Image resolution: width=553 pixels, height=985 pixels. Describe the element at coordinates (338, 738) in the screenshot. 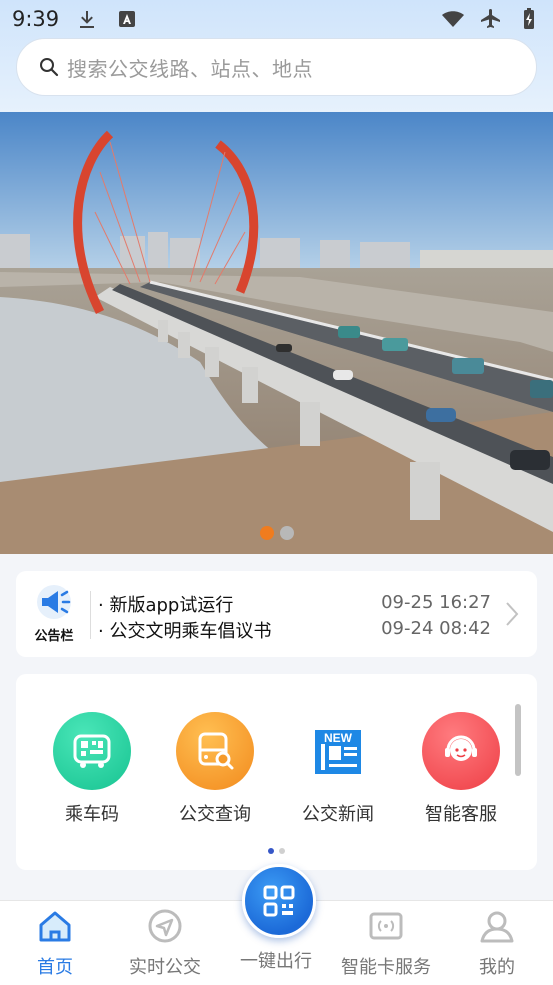

I see `svg-text: NEW` at that location.